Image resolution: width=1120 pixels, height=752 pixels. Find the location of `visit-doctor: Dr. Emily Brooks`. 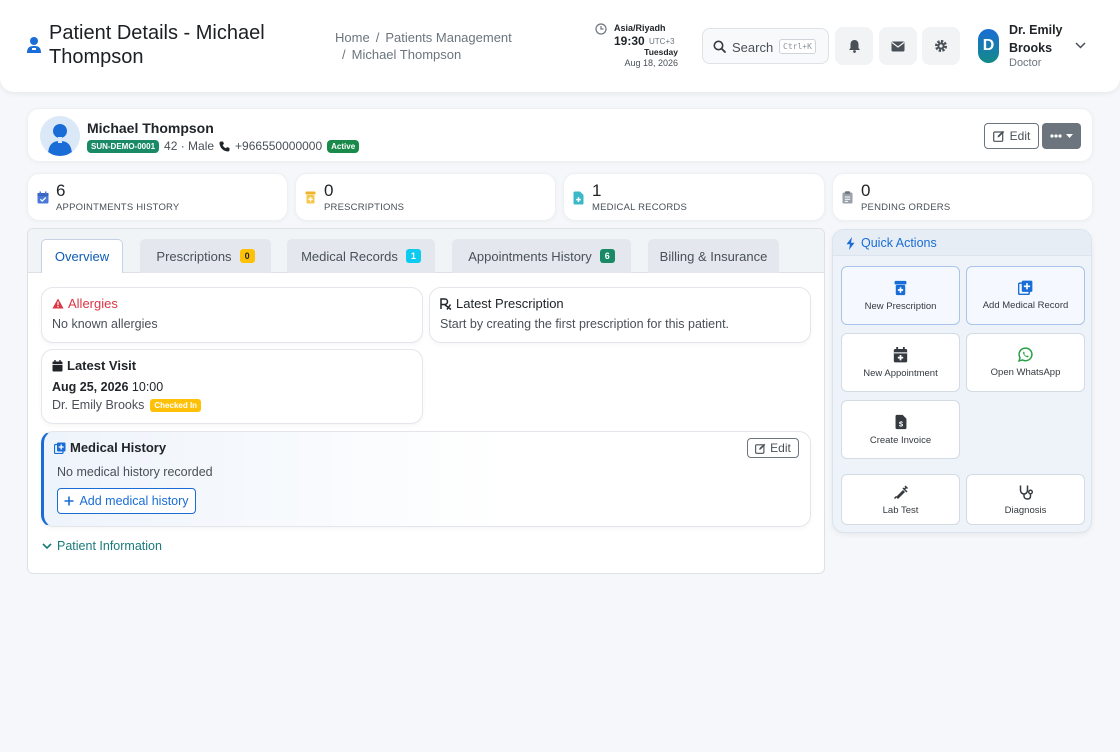

visit-doctor: Dr. Emily Brooks is located at coordinates (98, 405).